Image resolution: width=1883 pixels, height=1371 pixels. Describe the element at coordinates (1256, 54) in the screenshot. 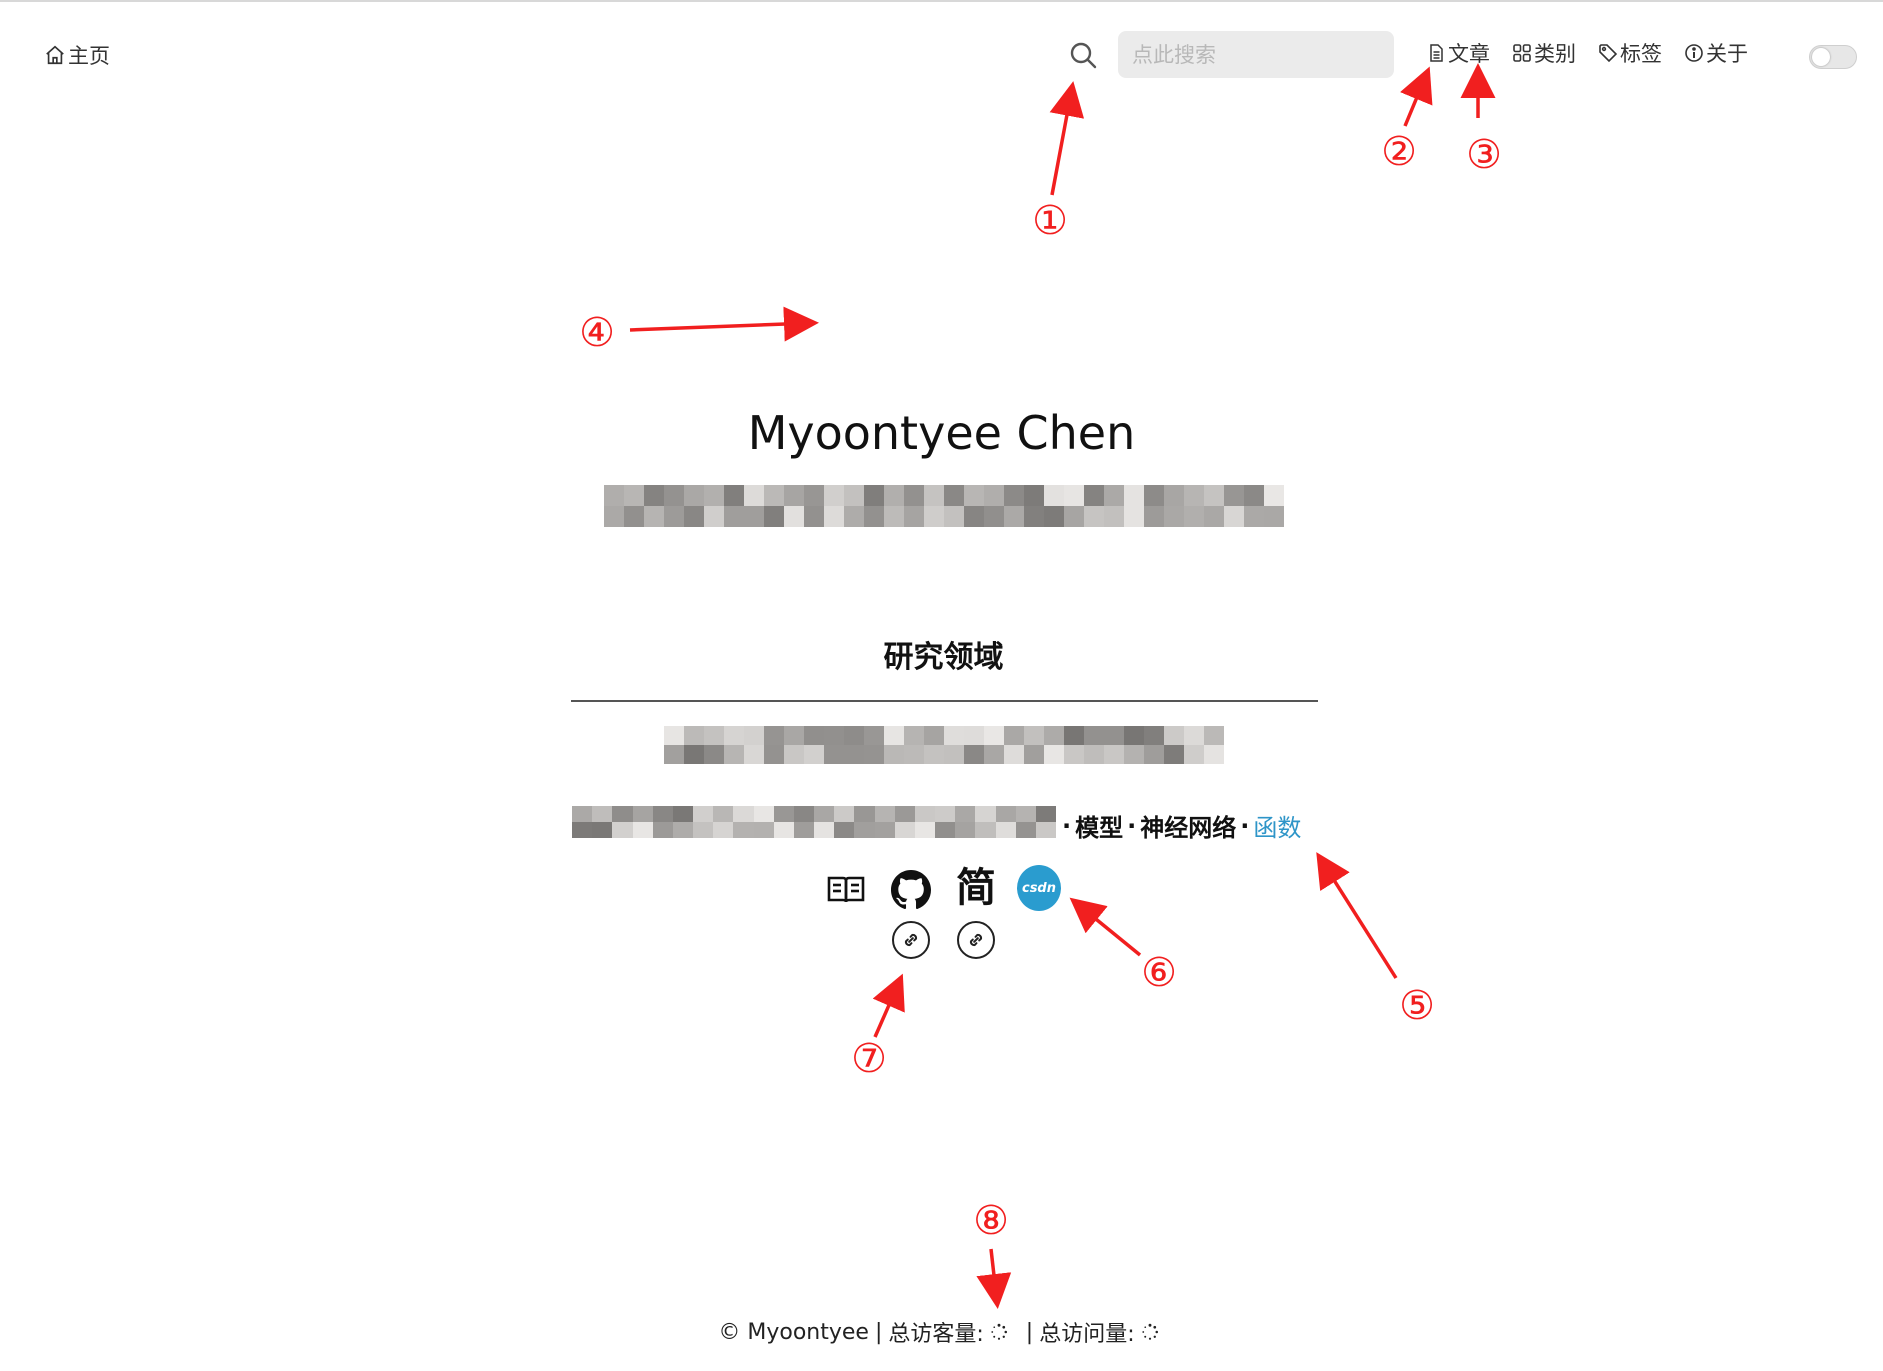

I see `search-input` at that location.